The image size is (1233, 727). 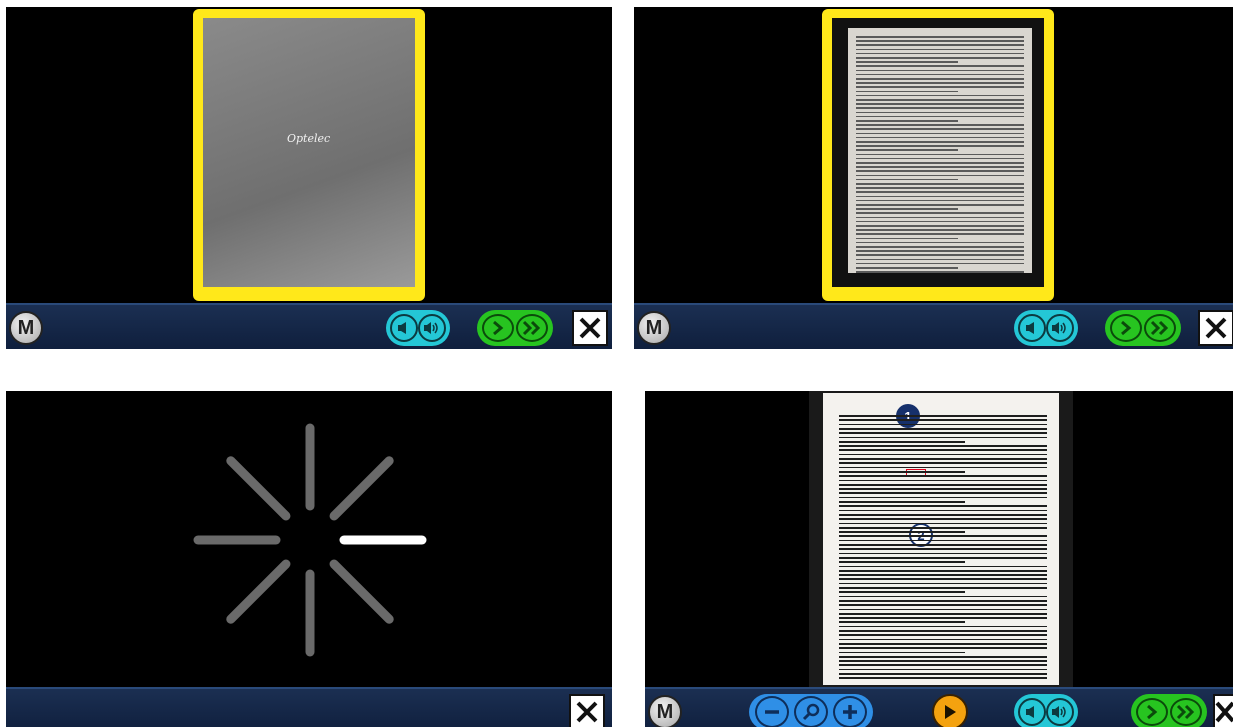 I want to click on zoom-control, so click(x=811, y=710).